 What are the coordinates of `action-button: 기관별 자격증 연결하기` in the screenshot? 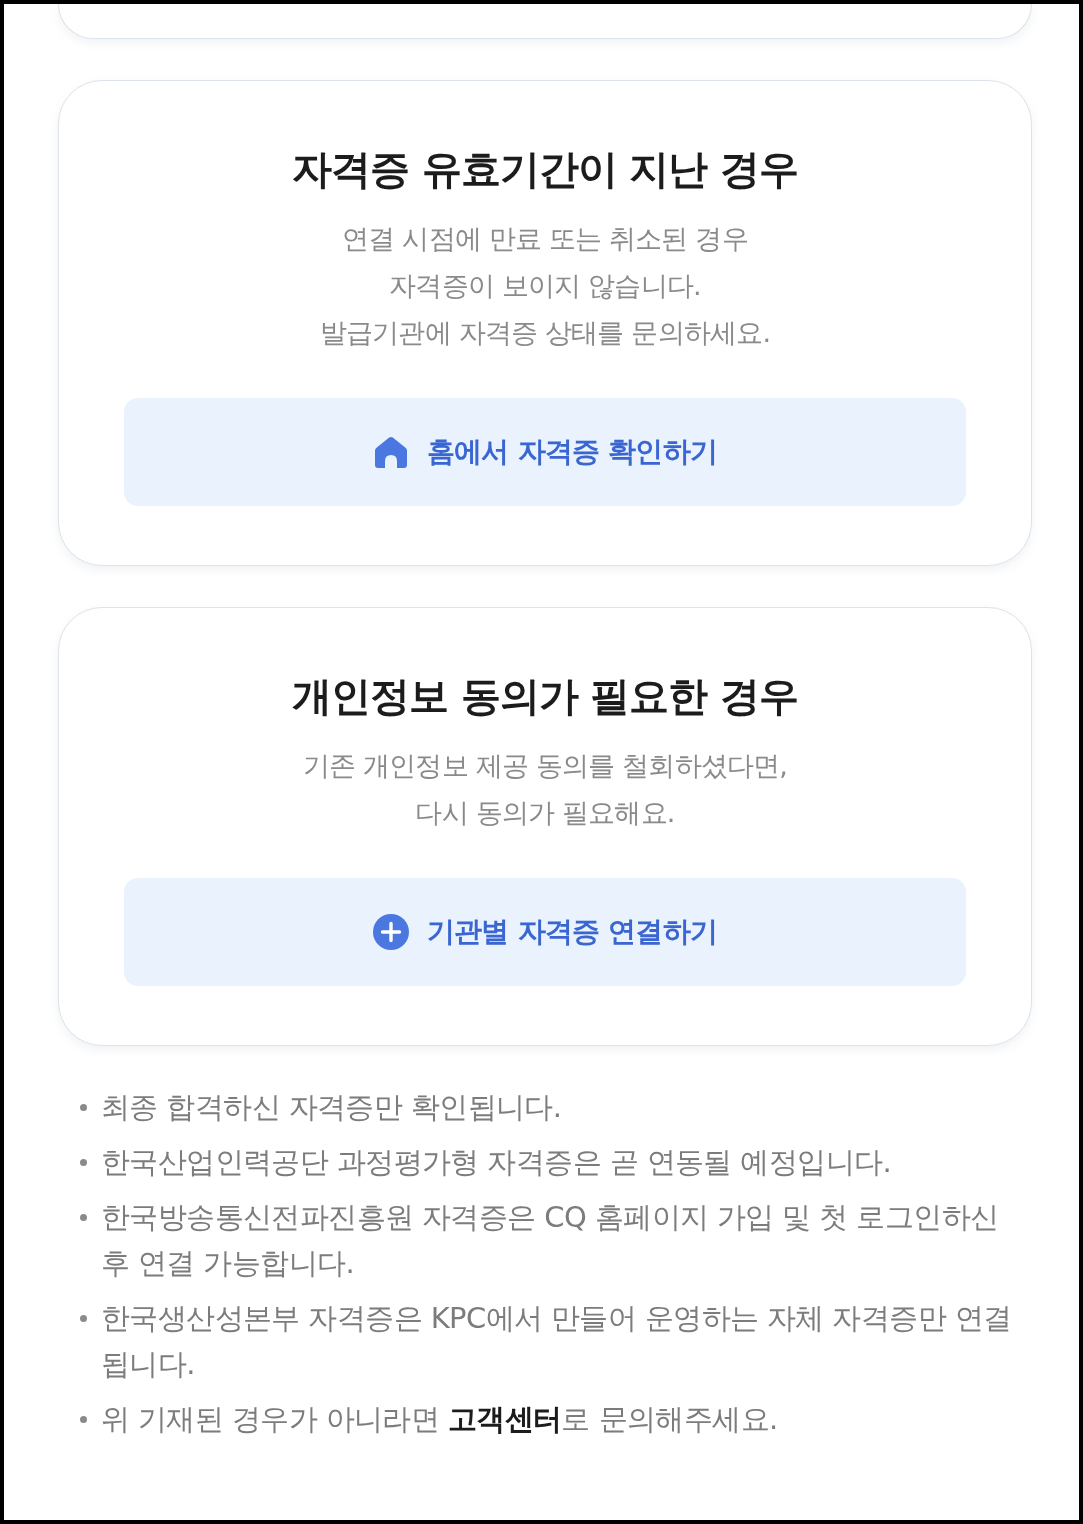 It's located at (545, 932).